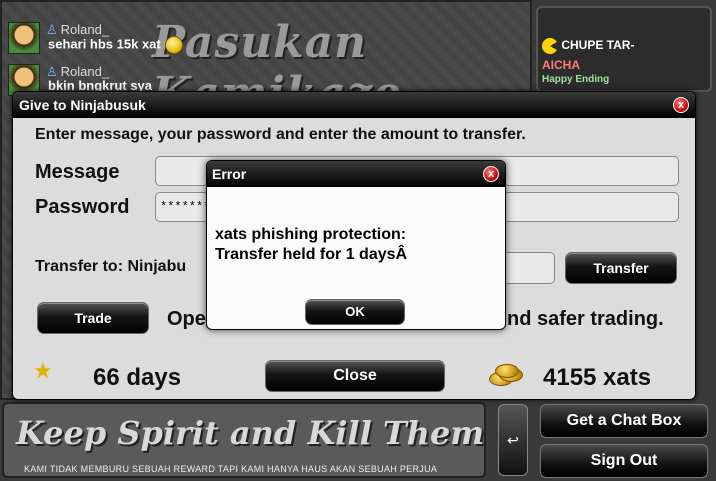 This screenshot has width=716, height=481. I want to click on user-list-item: Happy Ending, so click(575, 79).